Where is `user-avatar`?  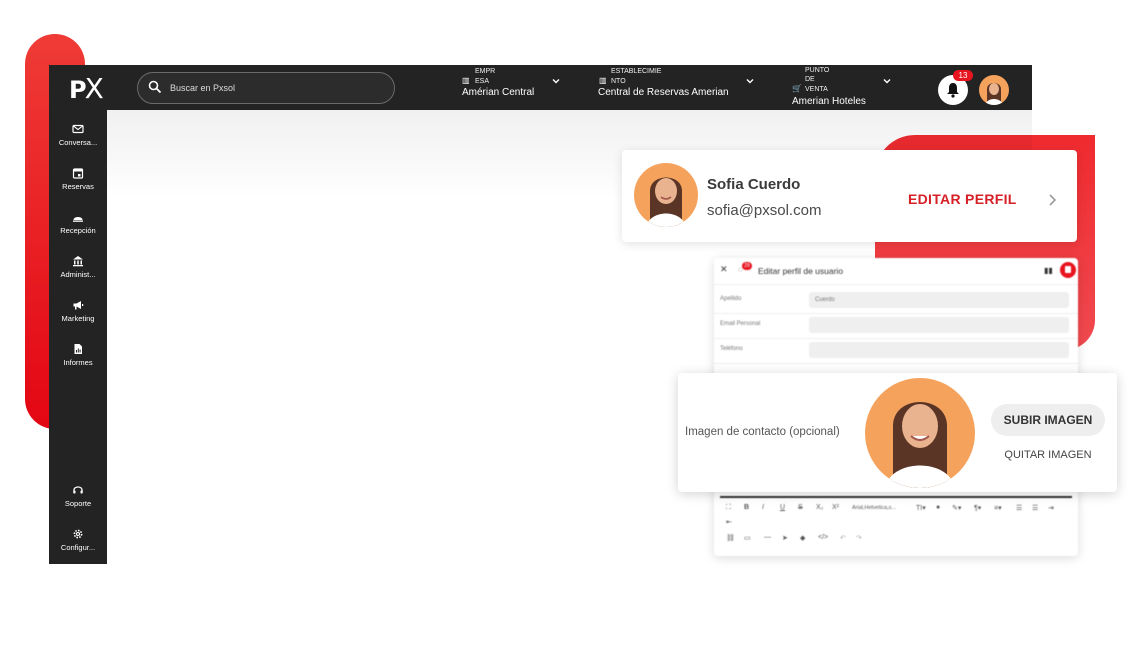
user-avatar is located at coordinates (994, 90).